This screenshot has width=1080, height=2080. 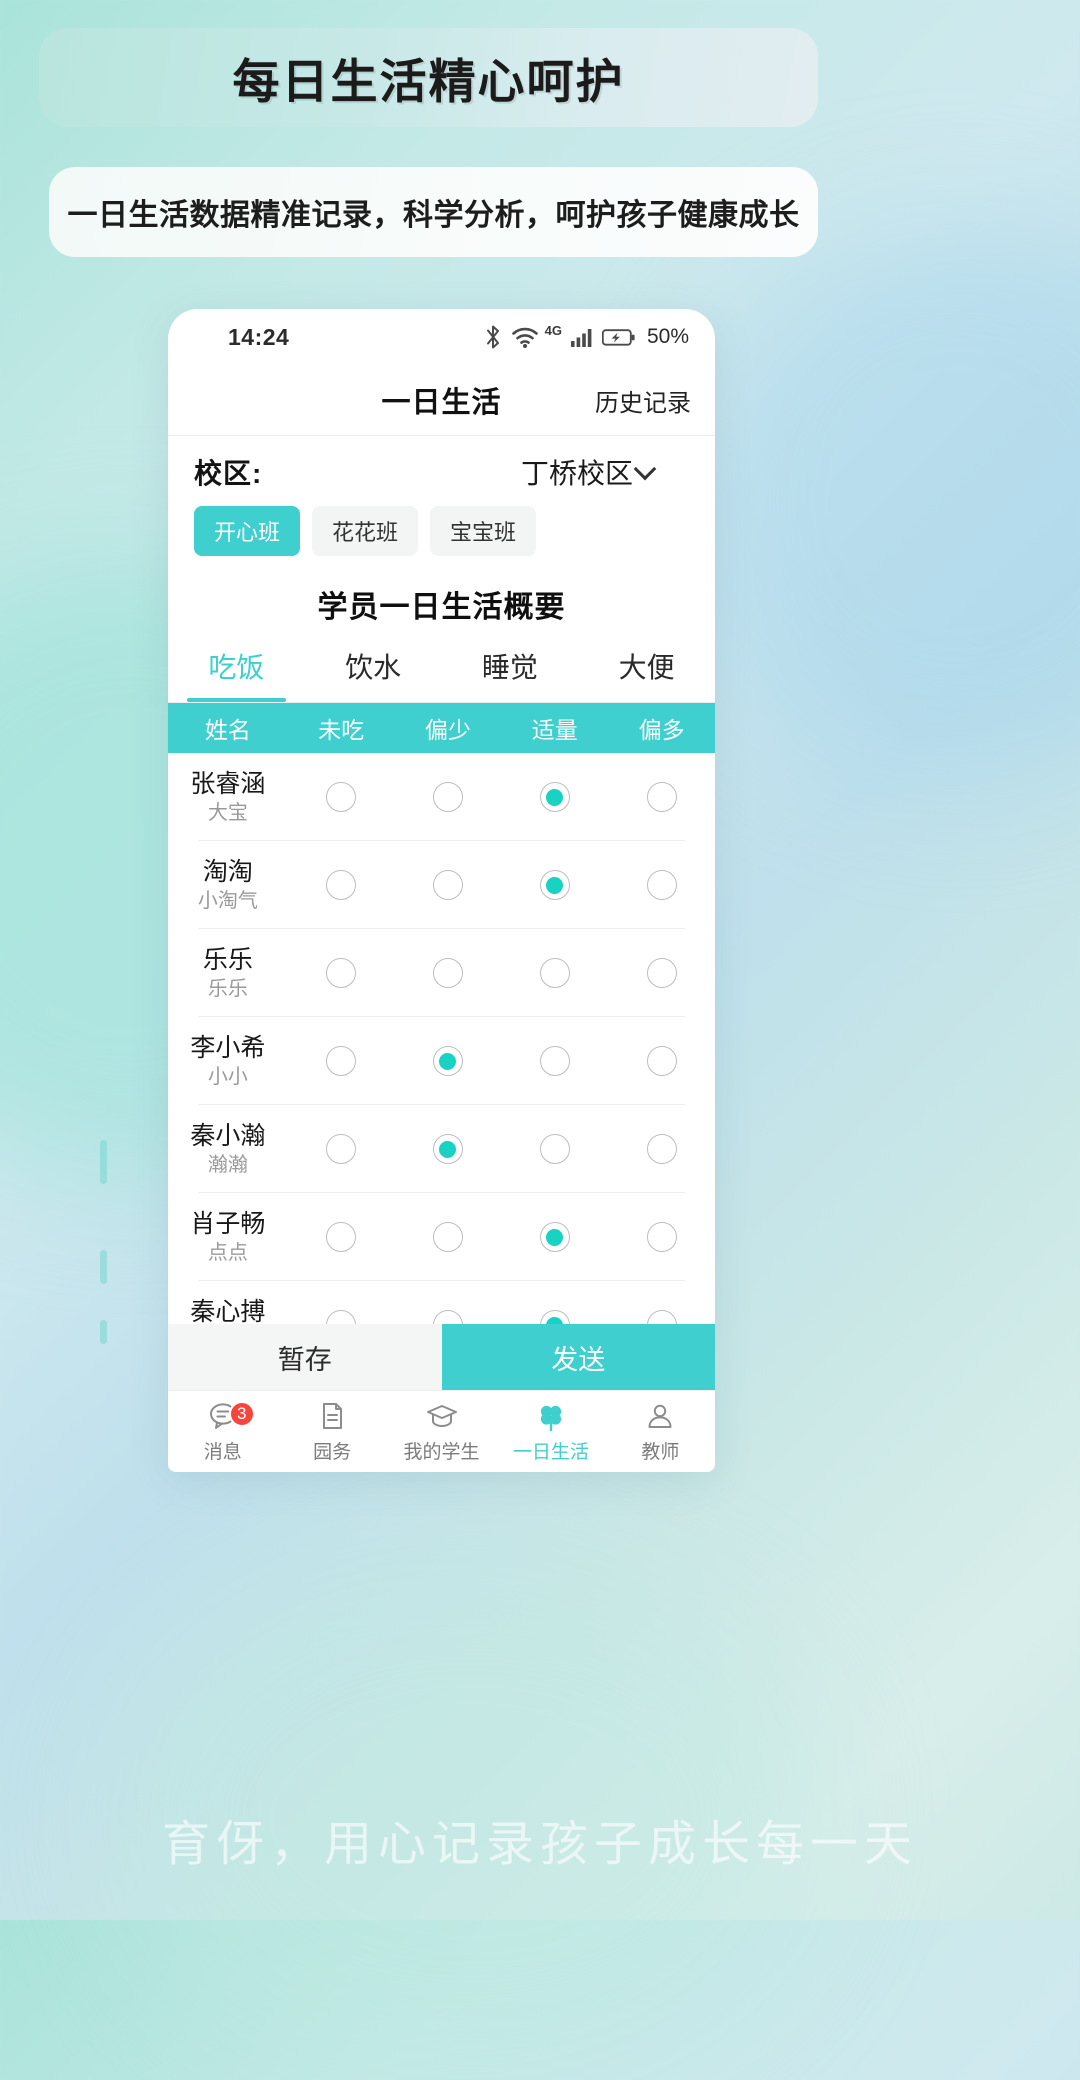 What do you see at coordinates (618, 337) in the screenshot?
I see `battery-icon` at bounding box center [618, 337].